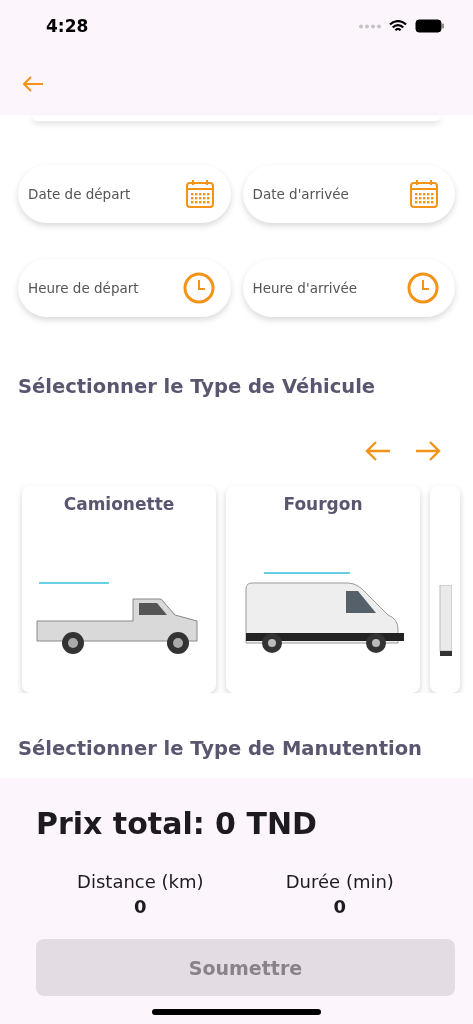 This screenshot has width=473, height=1024. I want to click on status-time: 4:28, so click(67, 26).